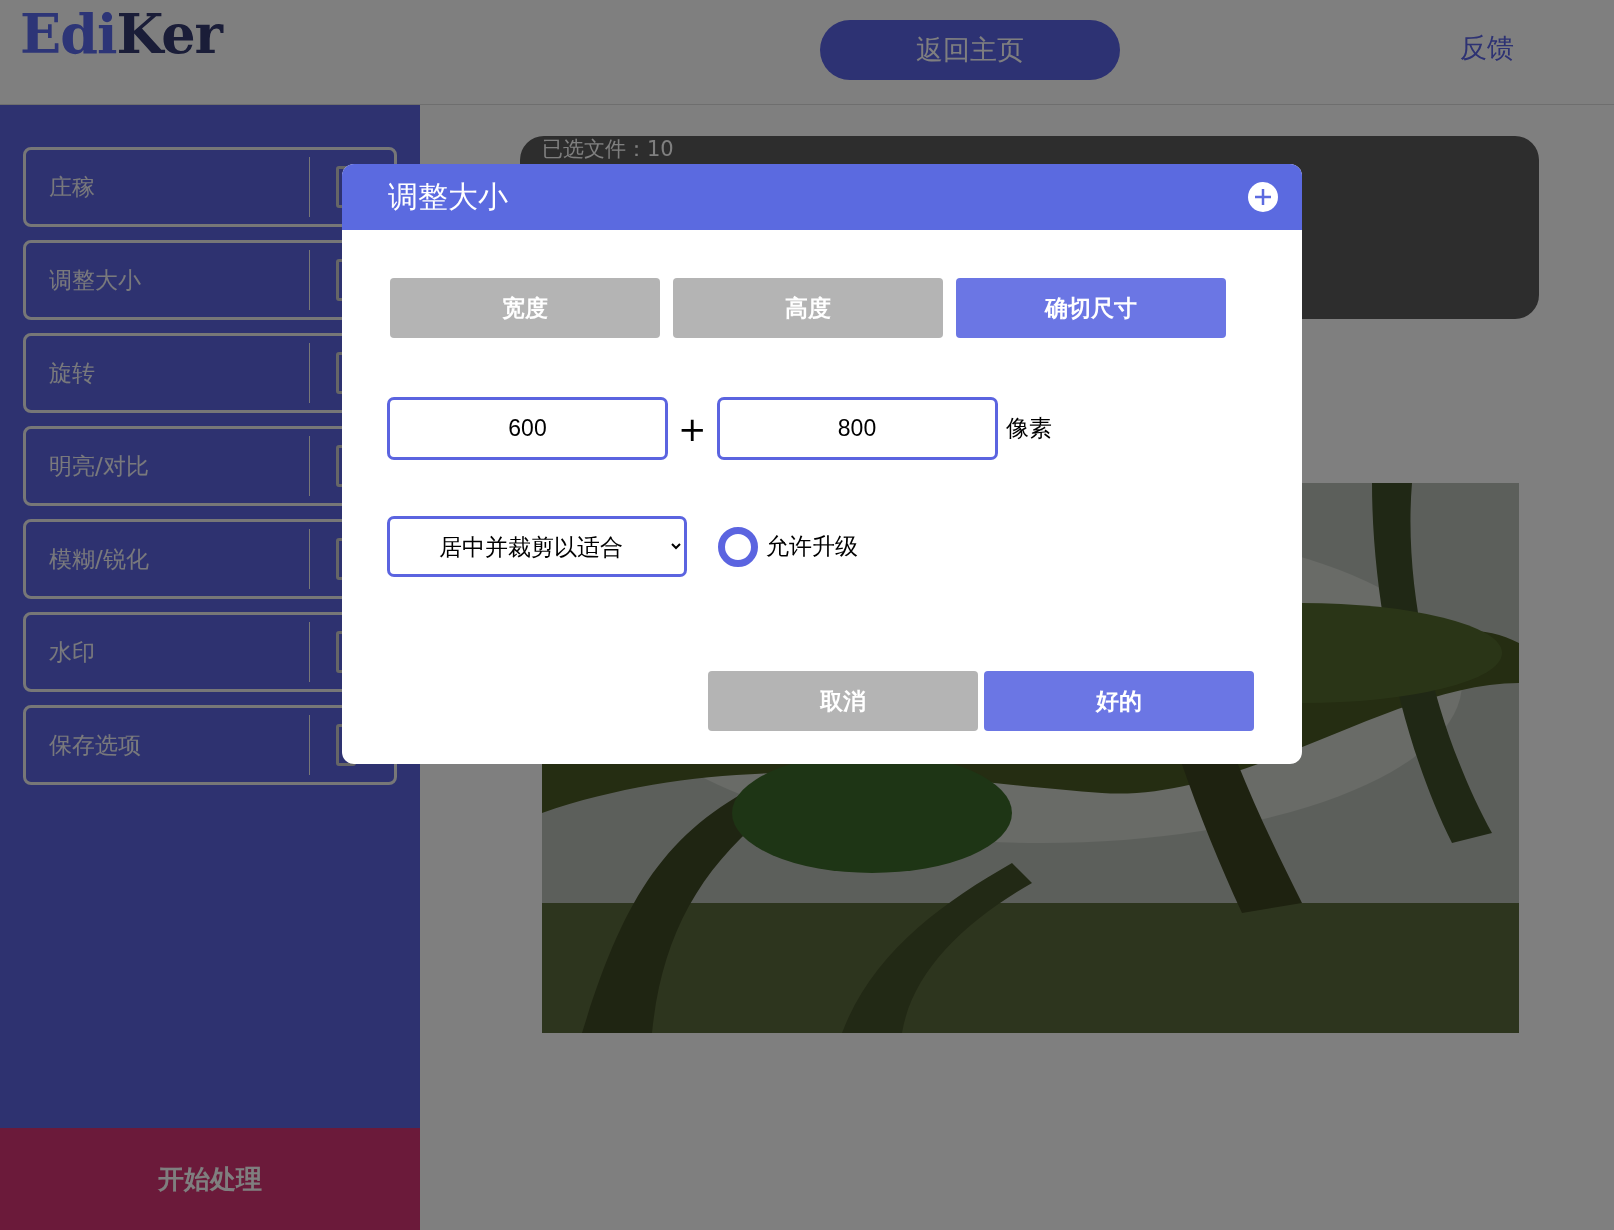 Image resolution: width=1614 pixels, height=1230 pixels. Describe the element at coordinates (738, 546) in the screenshot. I see `upscale-radio` at that location.